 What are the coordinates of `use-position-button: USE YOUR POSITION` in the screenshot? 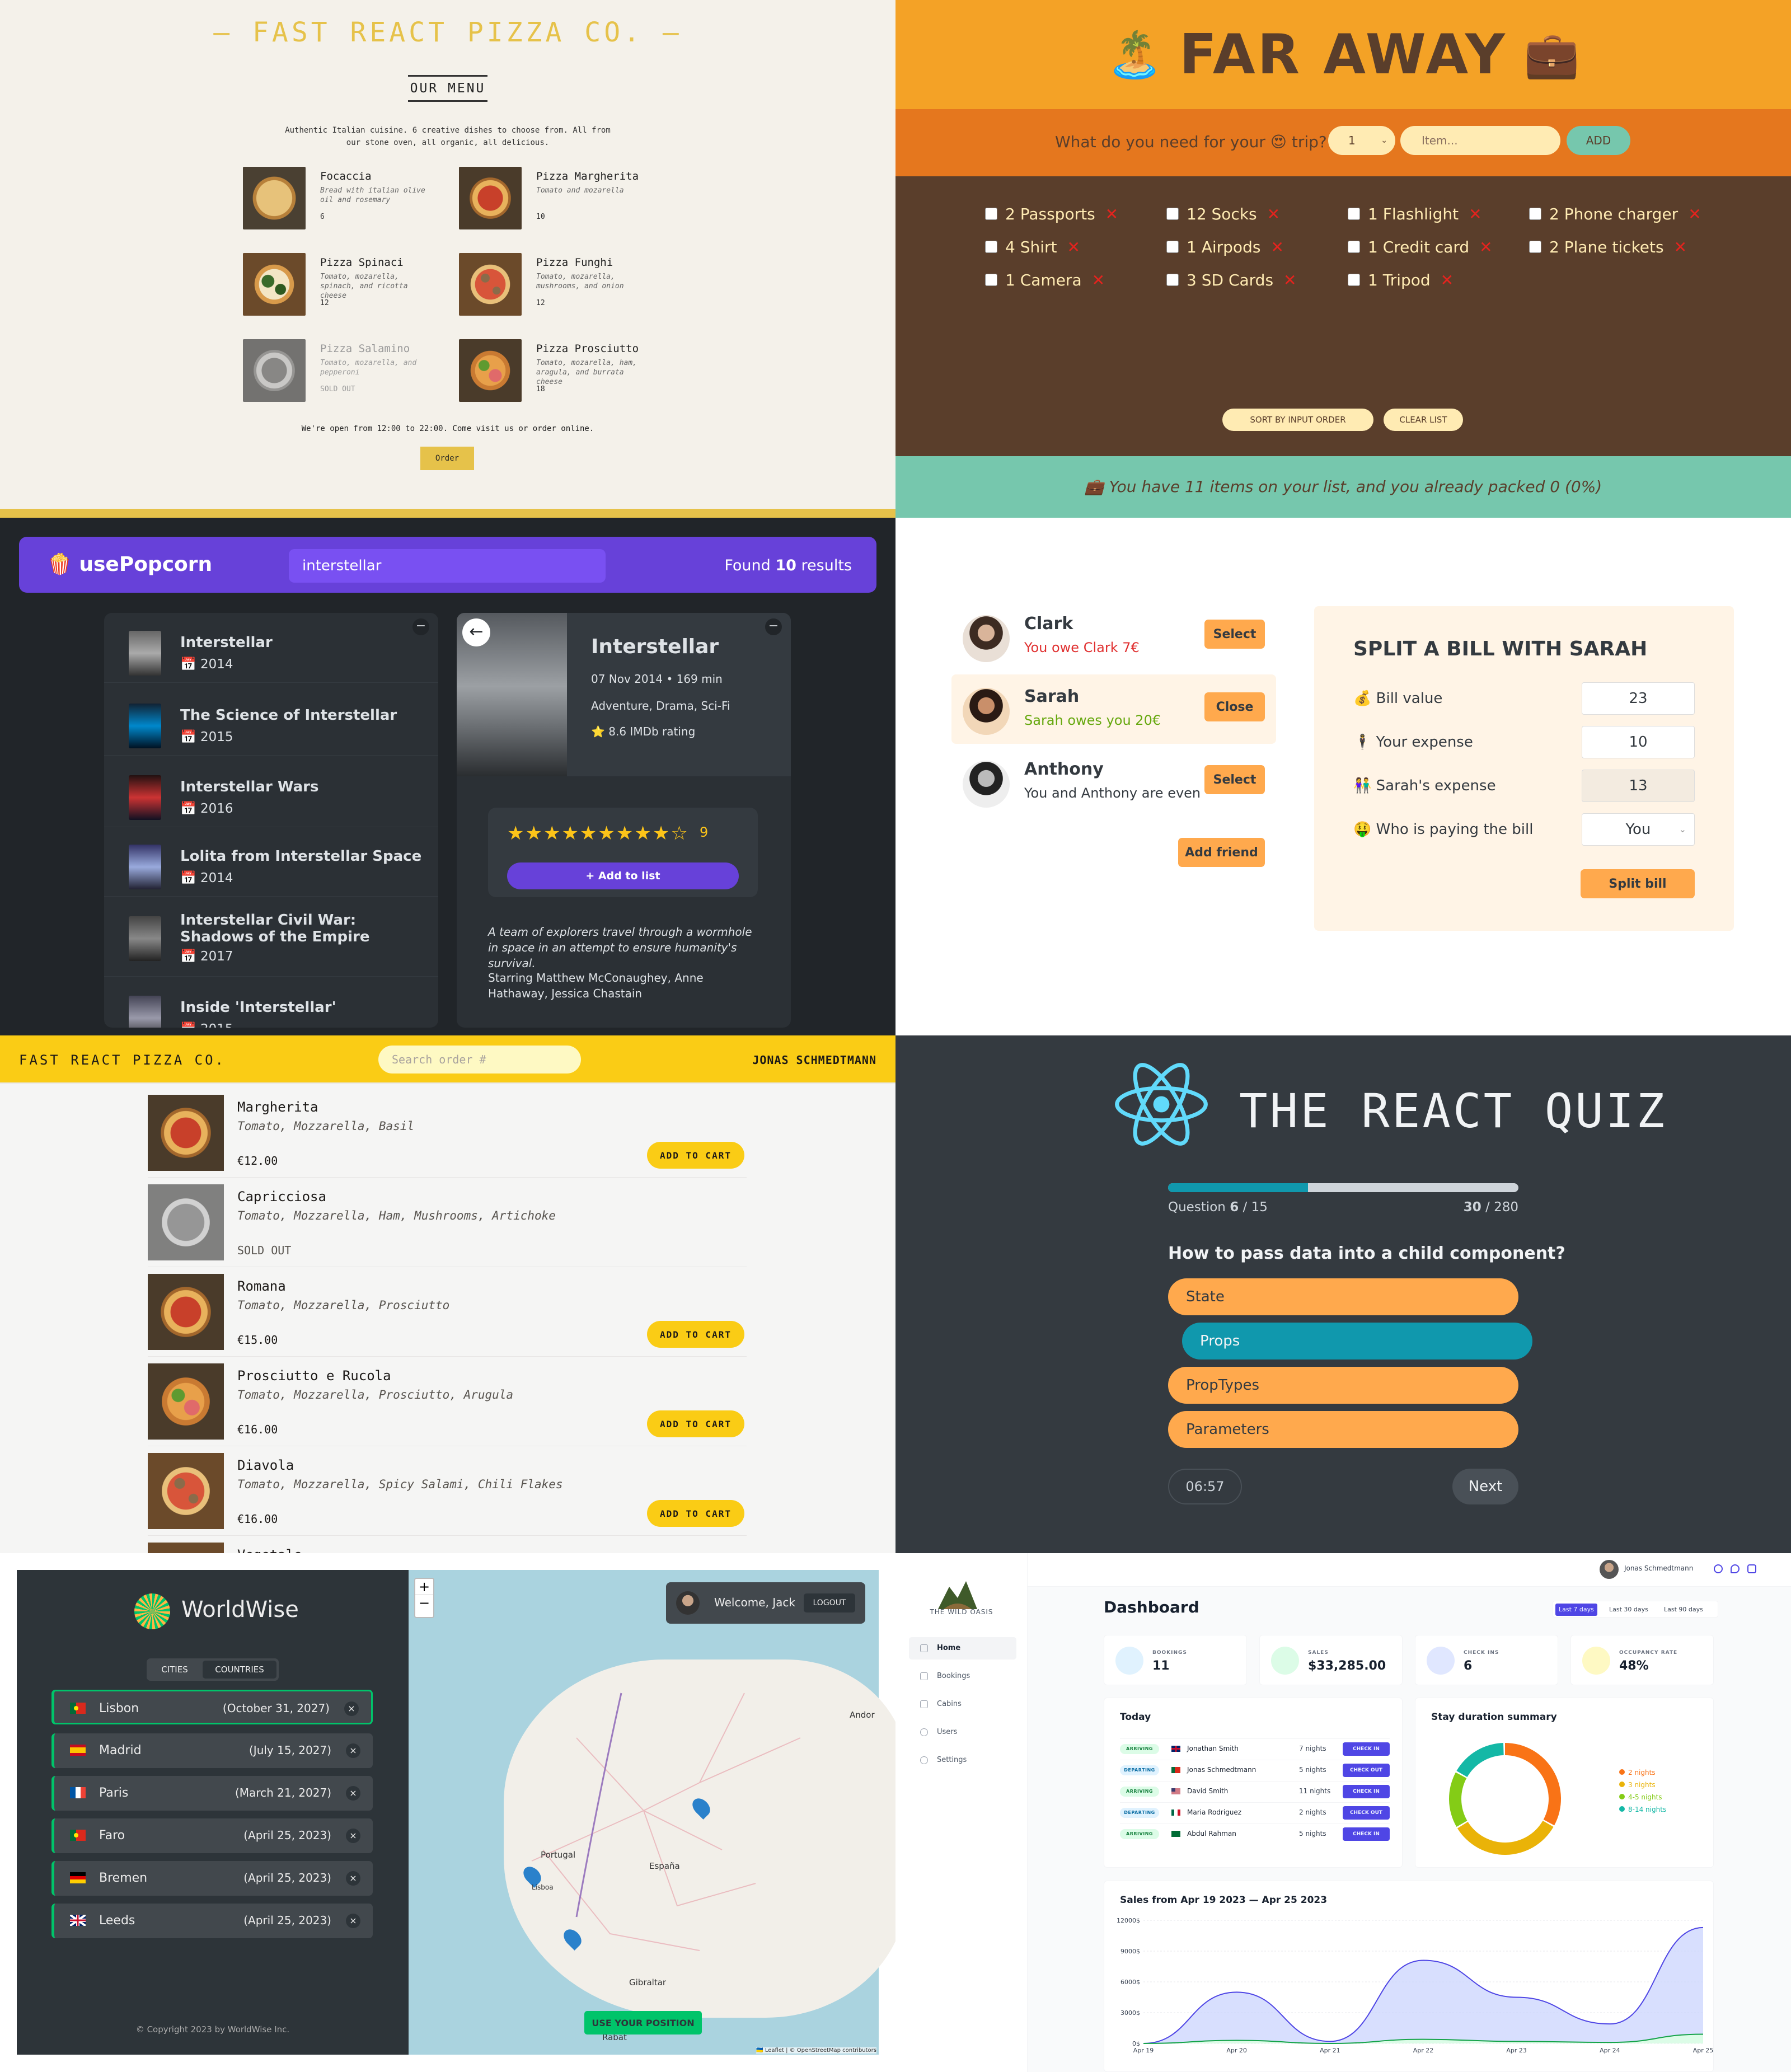 It's located at (643, 2023).